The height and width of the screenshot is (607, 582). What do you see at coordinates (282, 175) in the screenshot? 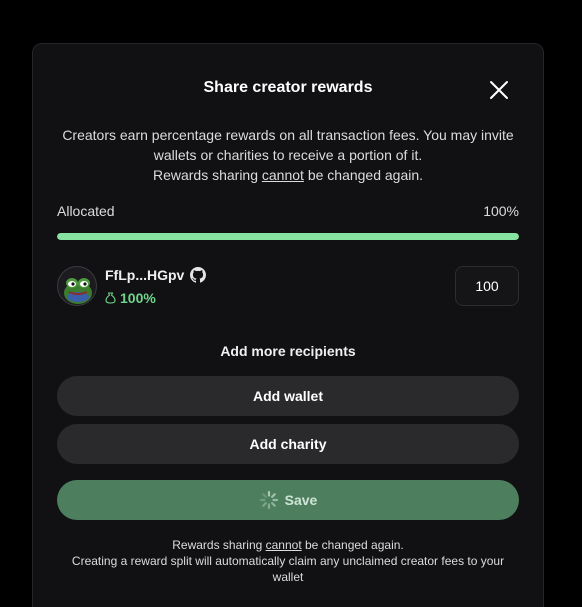
I see `description-emphasis: cannot` at bounding box center [282, 175].